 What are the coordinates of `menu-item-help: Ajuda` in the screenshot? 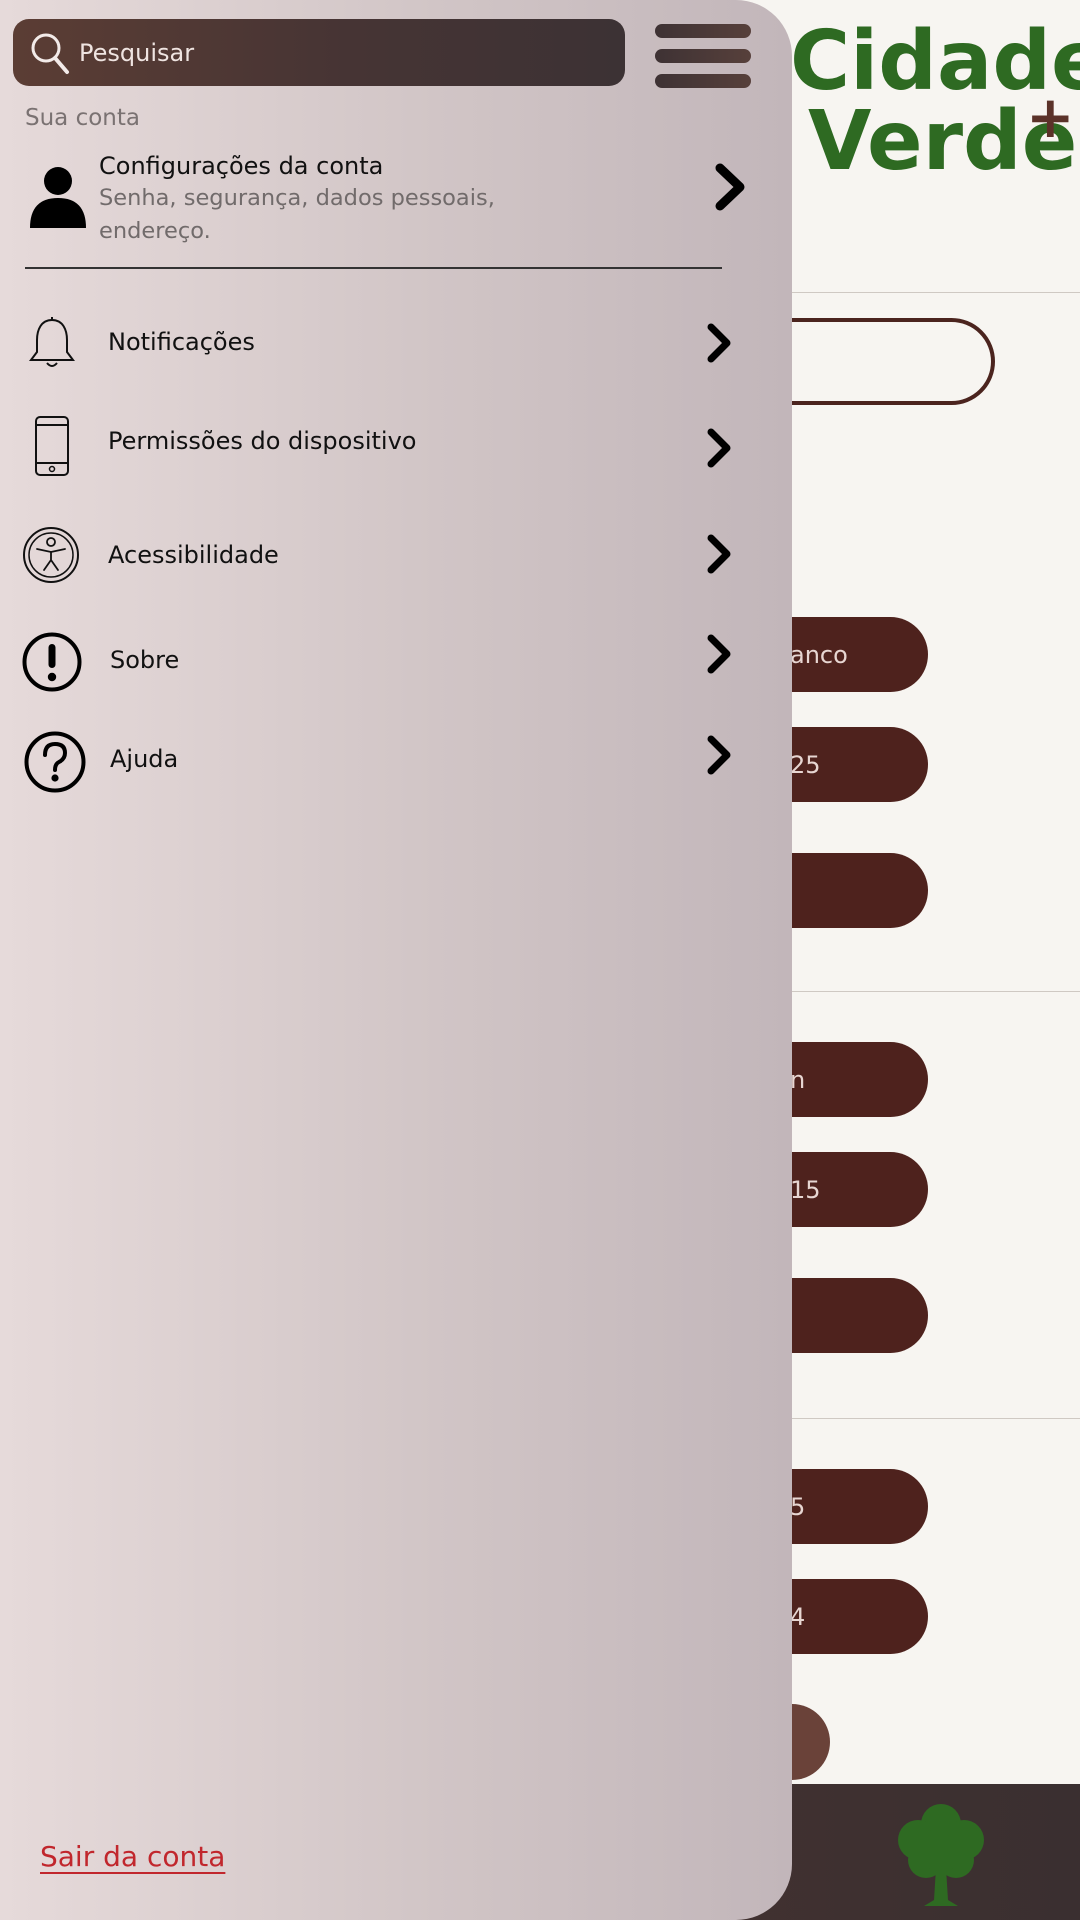 It's located at (380, 760).